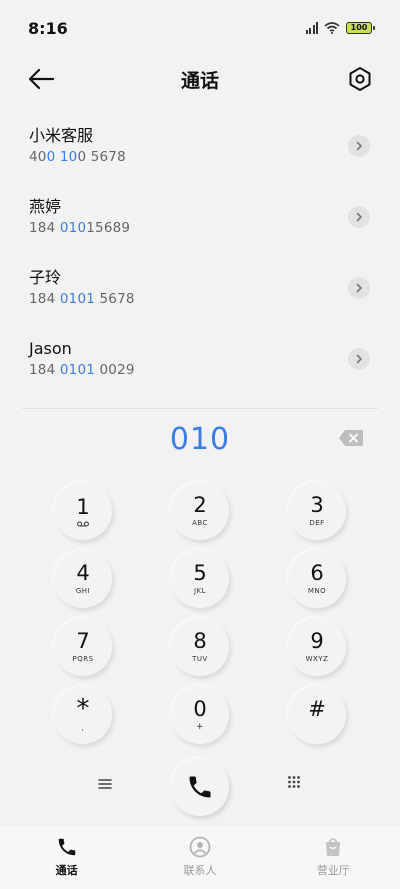  I want to click on dial-display: 010, so click(200, 439).